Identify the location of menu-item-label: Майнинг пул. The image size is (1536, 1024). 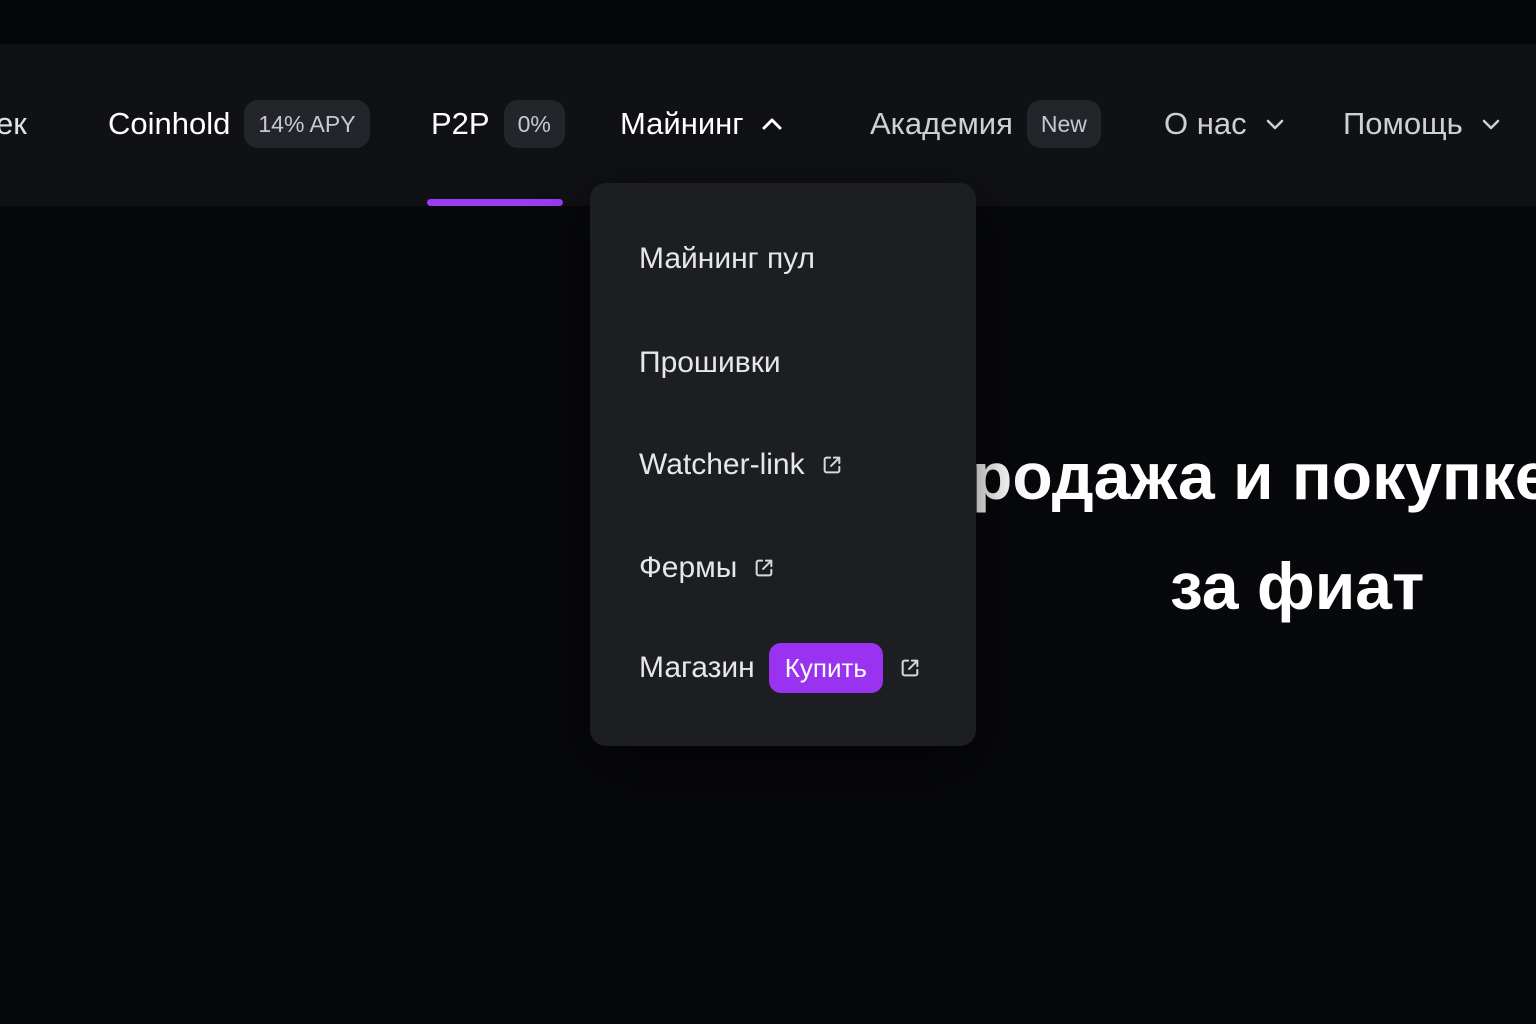
(727, 258).